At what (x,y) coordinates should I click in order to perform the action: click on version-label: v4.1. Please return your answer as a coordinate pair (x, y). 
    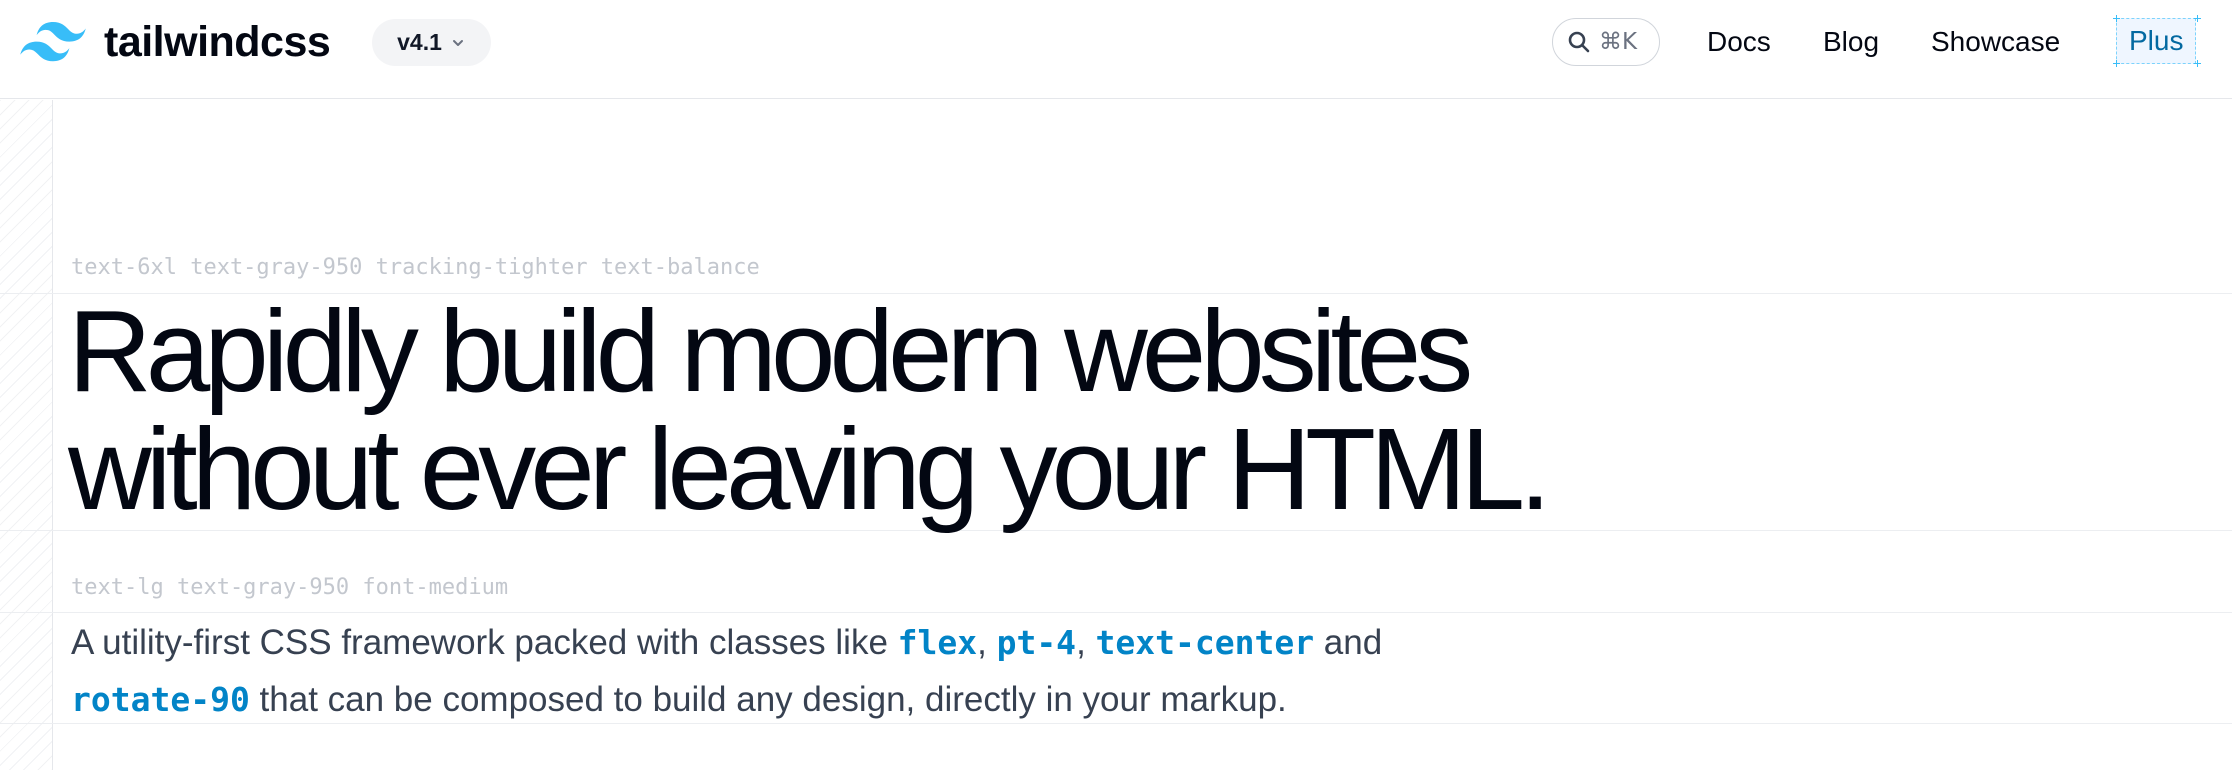
    Looking at the image, I should click on (419, 42).